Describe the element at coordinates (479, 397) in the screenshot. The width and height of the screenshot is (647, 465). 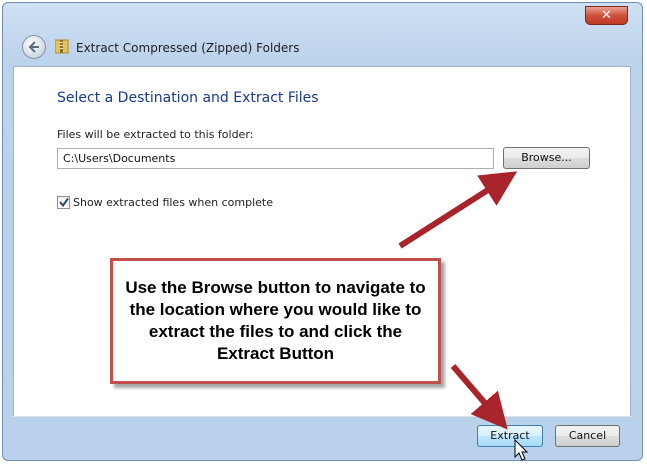
I see `arrow-to-extract` at that location.